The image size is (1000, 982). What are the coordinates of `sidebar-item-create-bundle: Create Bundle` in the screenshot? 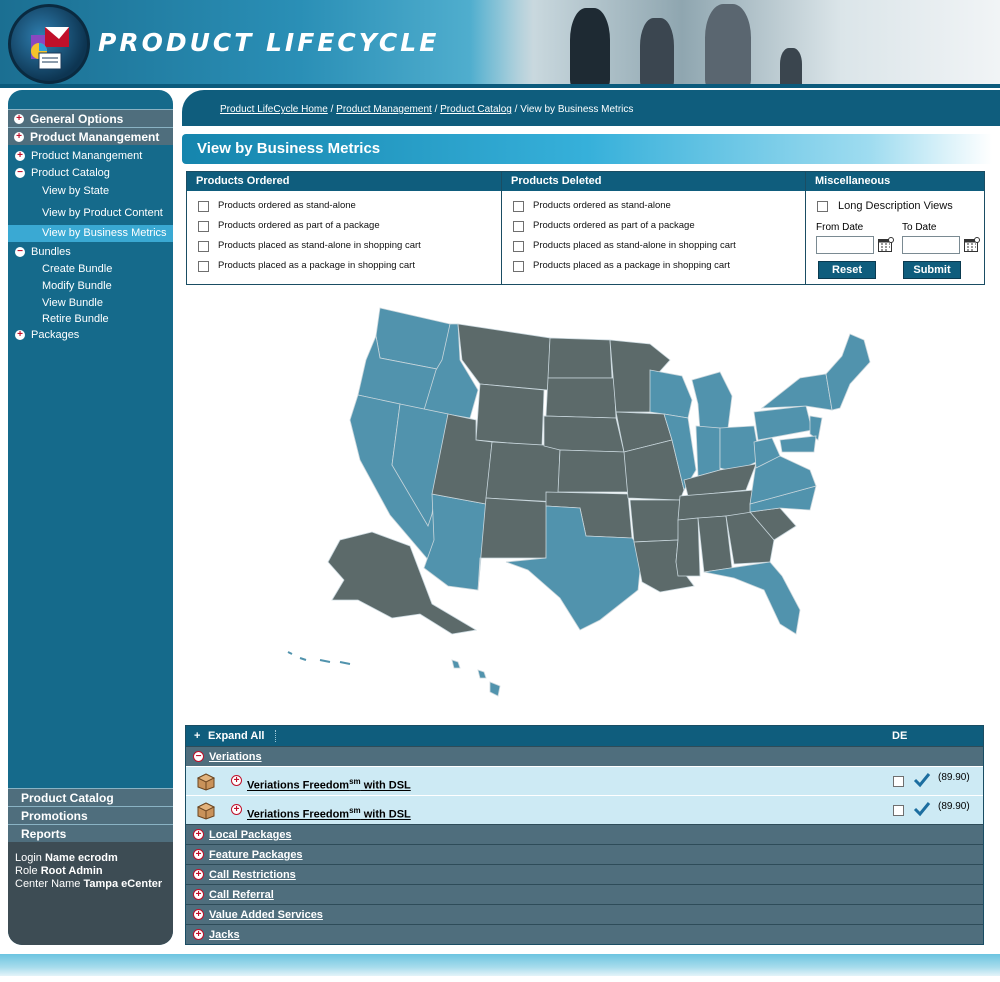 It's located at (90, 269).